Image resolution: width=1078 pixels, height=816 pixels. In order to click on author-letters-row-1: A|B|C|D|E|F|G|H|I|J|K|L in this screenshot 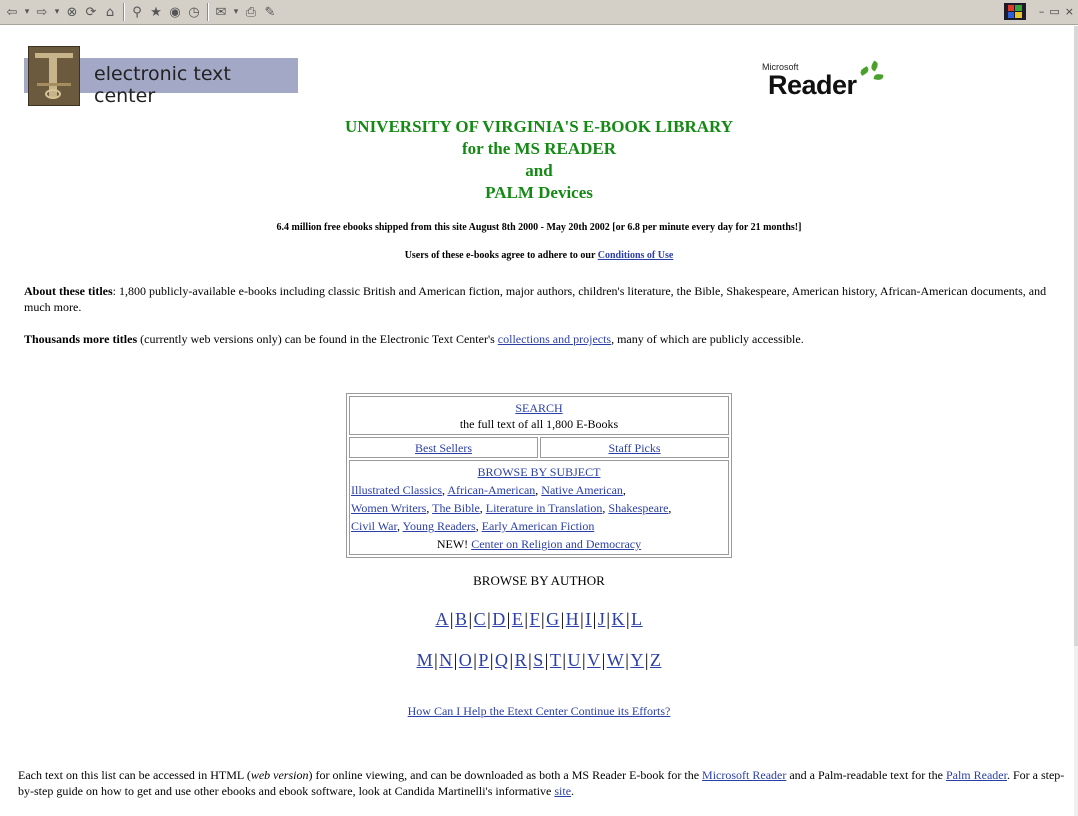, I will do `click(539, 619)`.